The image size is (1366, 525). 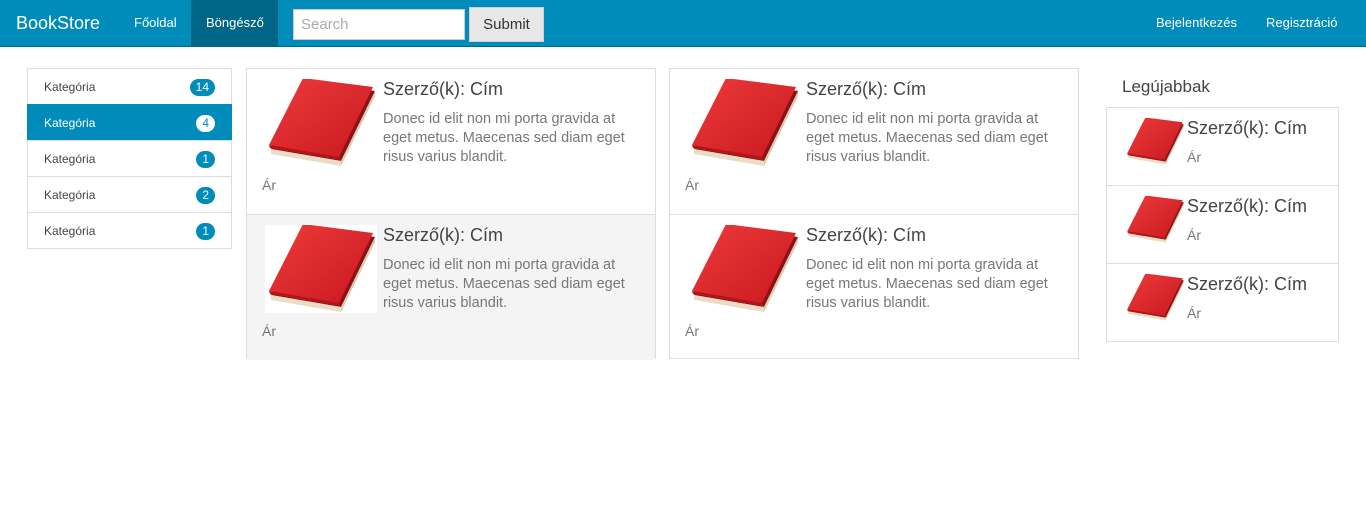 What do you see at coordinates (58, 23) in the screenshot?
I see `brand-logo: BookStore` at bounding box center [58, 23].